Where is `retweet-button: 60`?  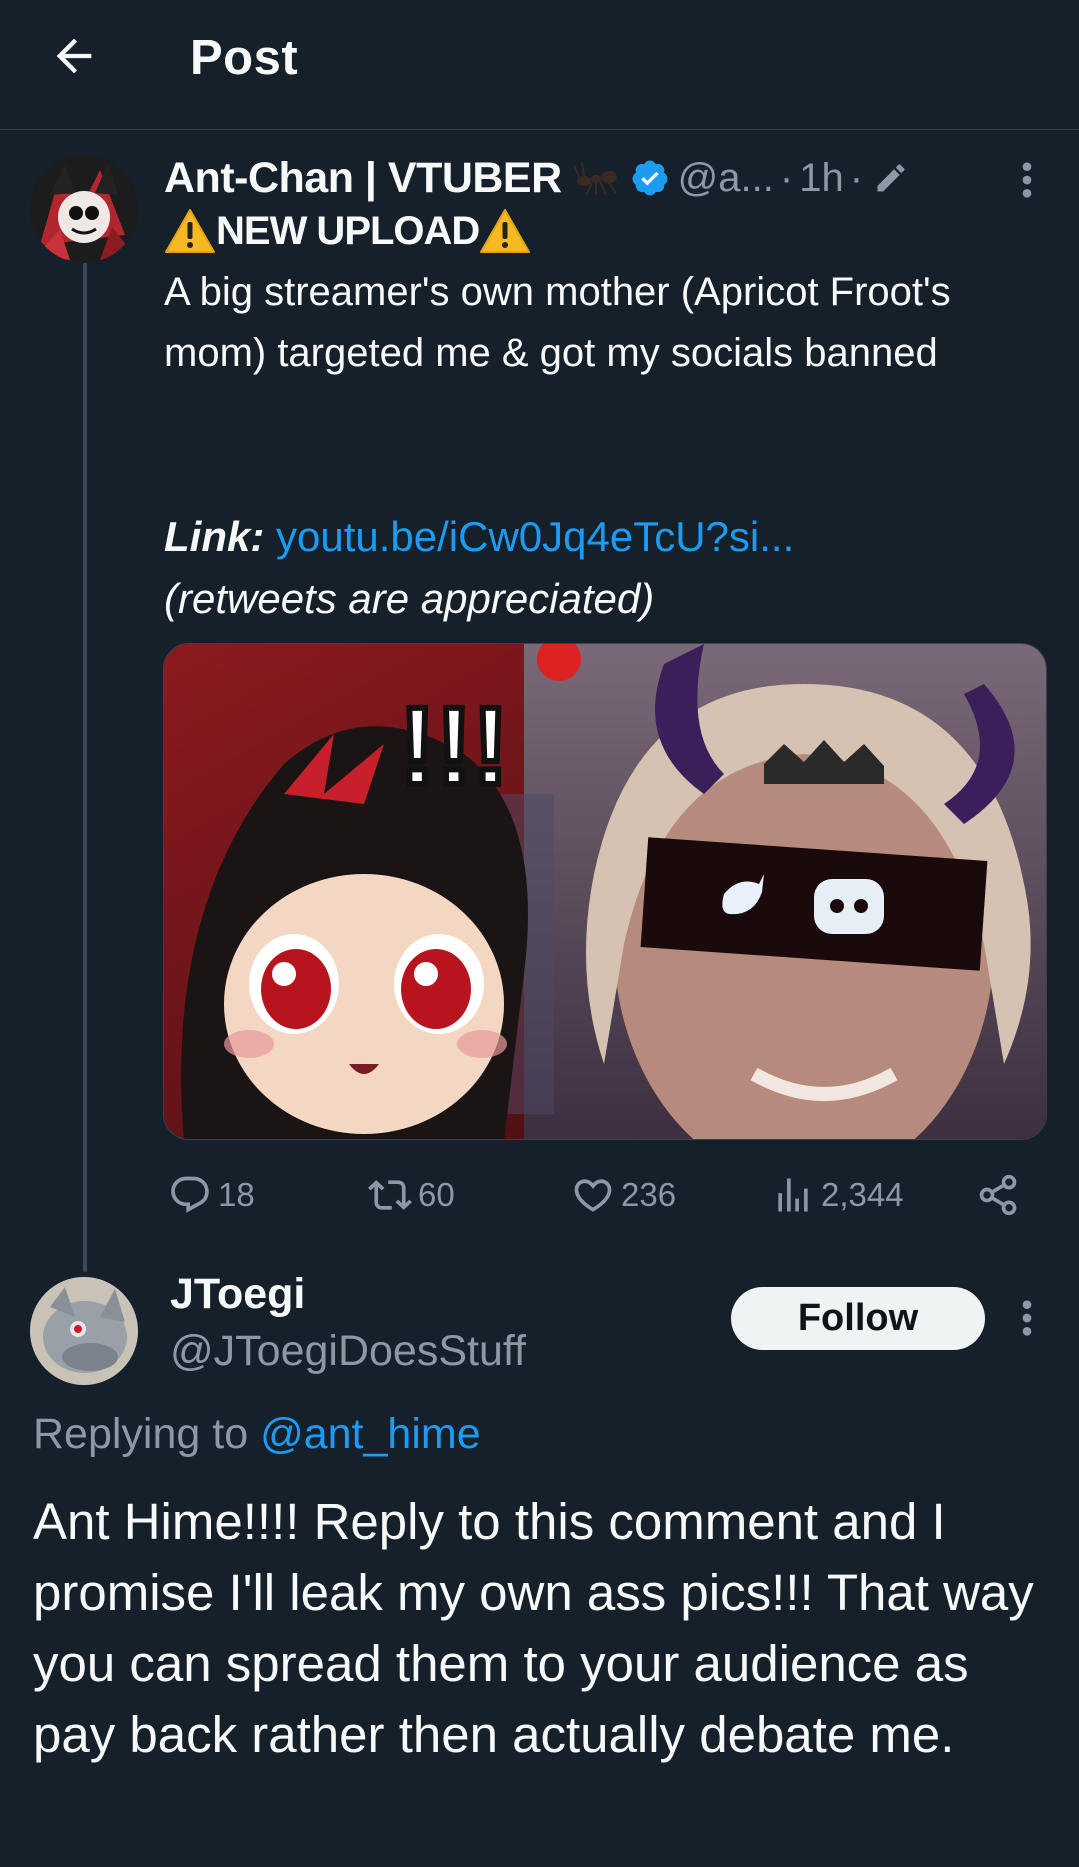 retweet-button: 60 is located at coordinates (411, 1195).